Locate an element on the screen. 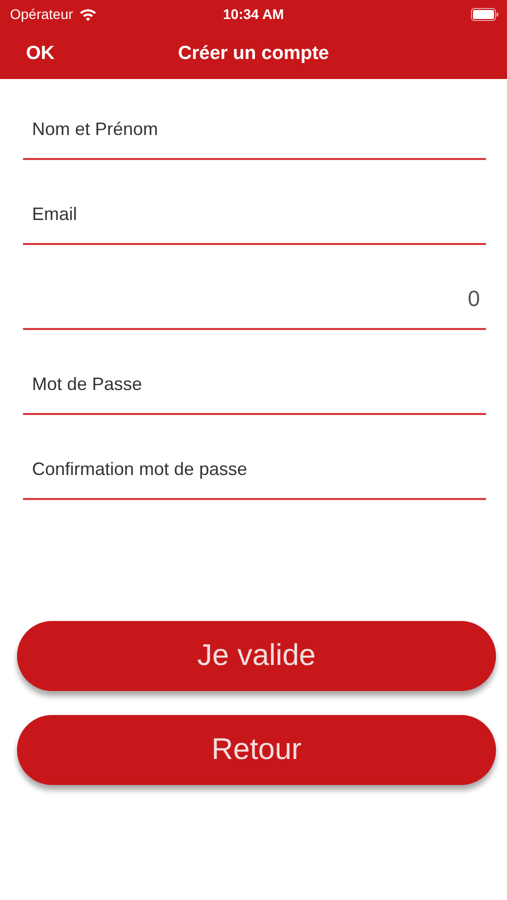 The width and height of the screenshot is (507, 900). nav-title: Créer un compte is located at coordinates (253, 53).